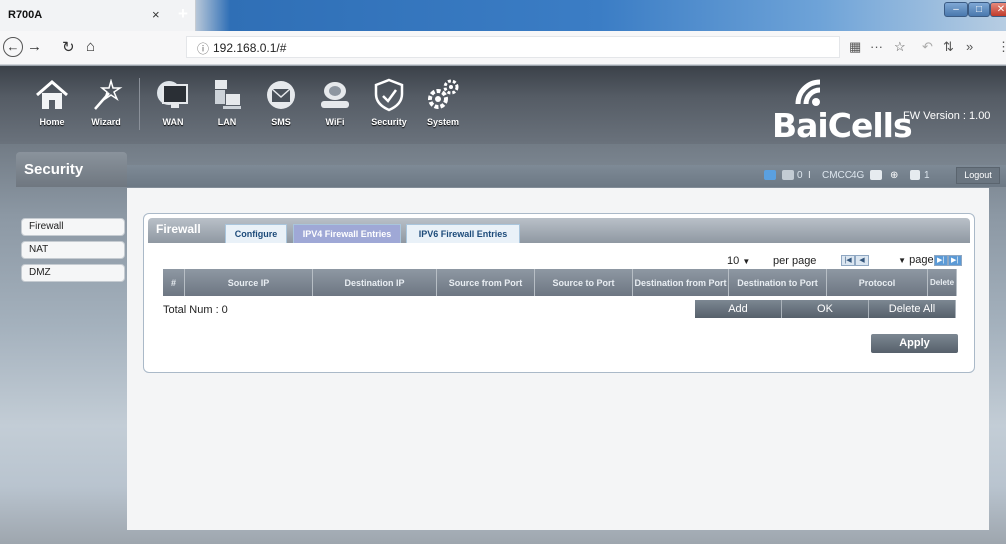 This screenshot has width=1006, height=544. Describe the element at coordinates (956, 9) in the screenshot. I see `minimize-button: –` at that location.